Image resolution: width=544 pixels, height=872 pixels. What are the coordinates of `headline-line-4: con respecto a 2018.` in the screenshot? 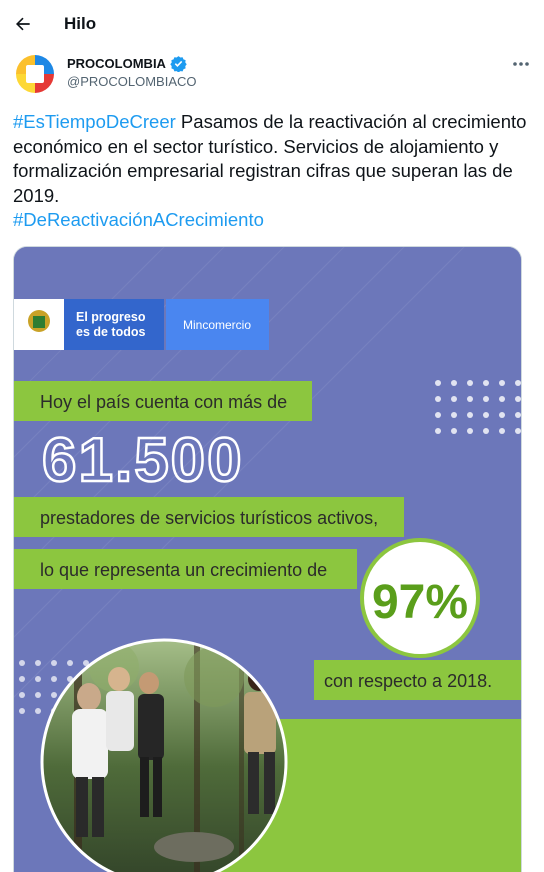 It's located at (408, 681).